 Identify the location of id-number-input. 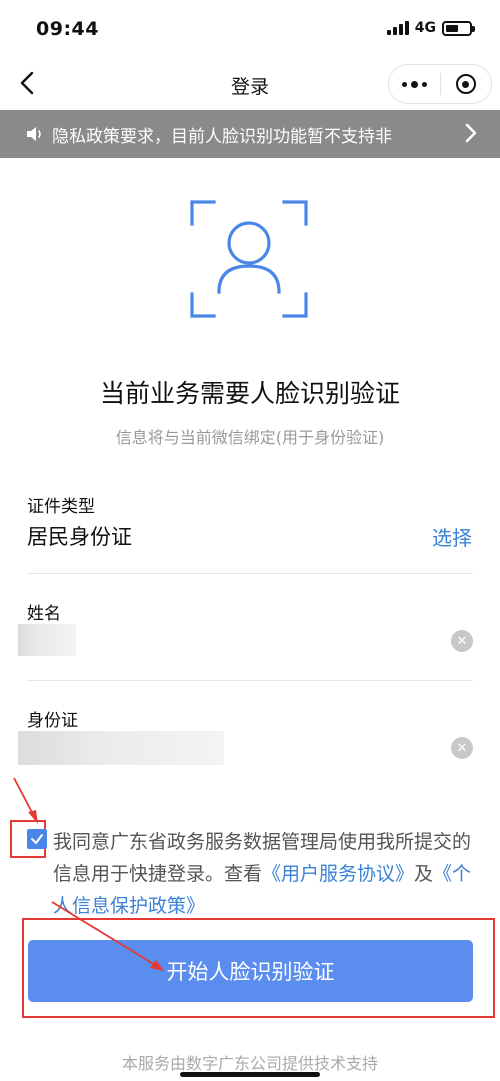
(121, 748).